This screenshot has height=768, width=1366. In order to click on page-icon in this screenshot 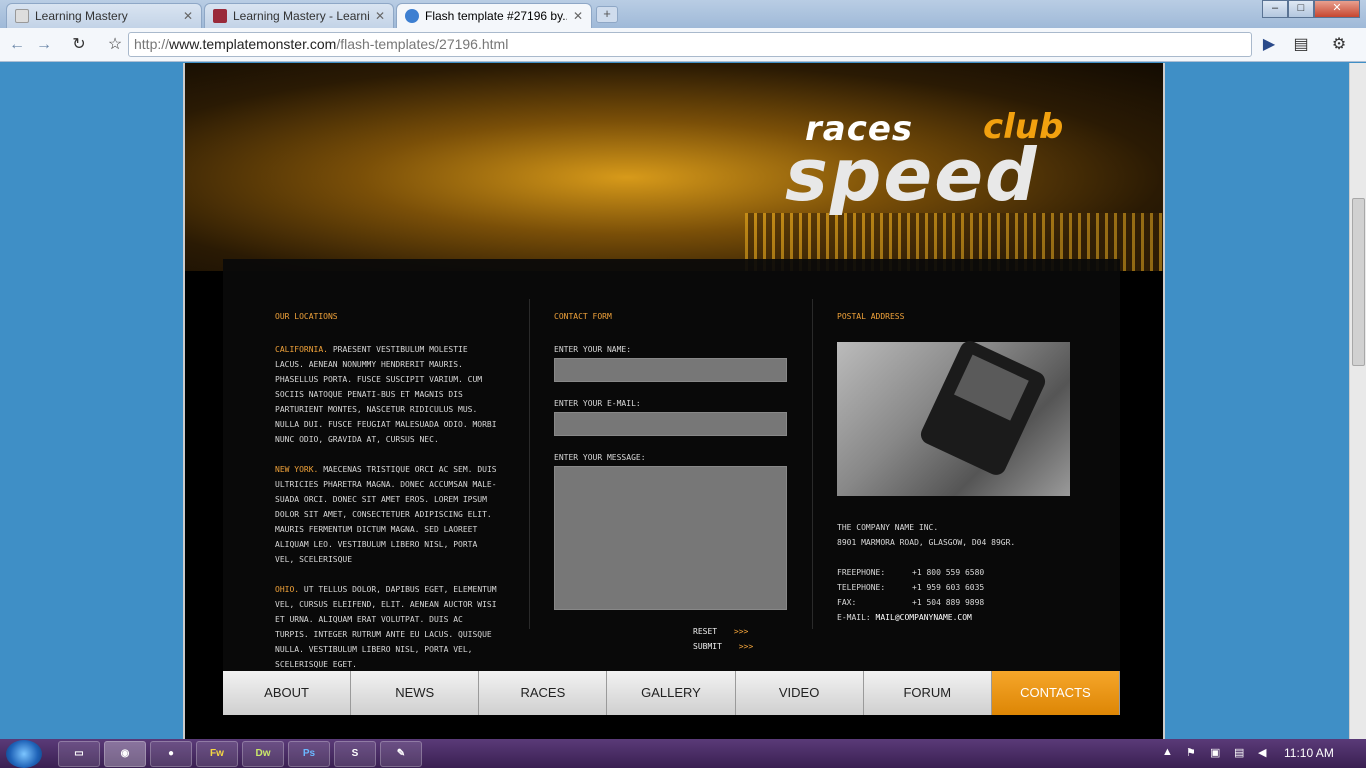, I will do `click(22, 16)`.